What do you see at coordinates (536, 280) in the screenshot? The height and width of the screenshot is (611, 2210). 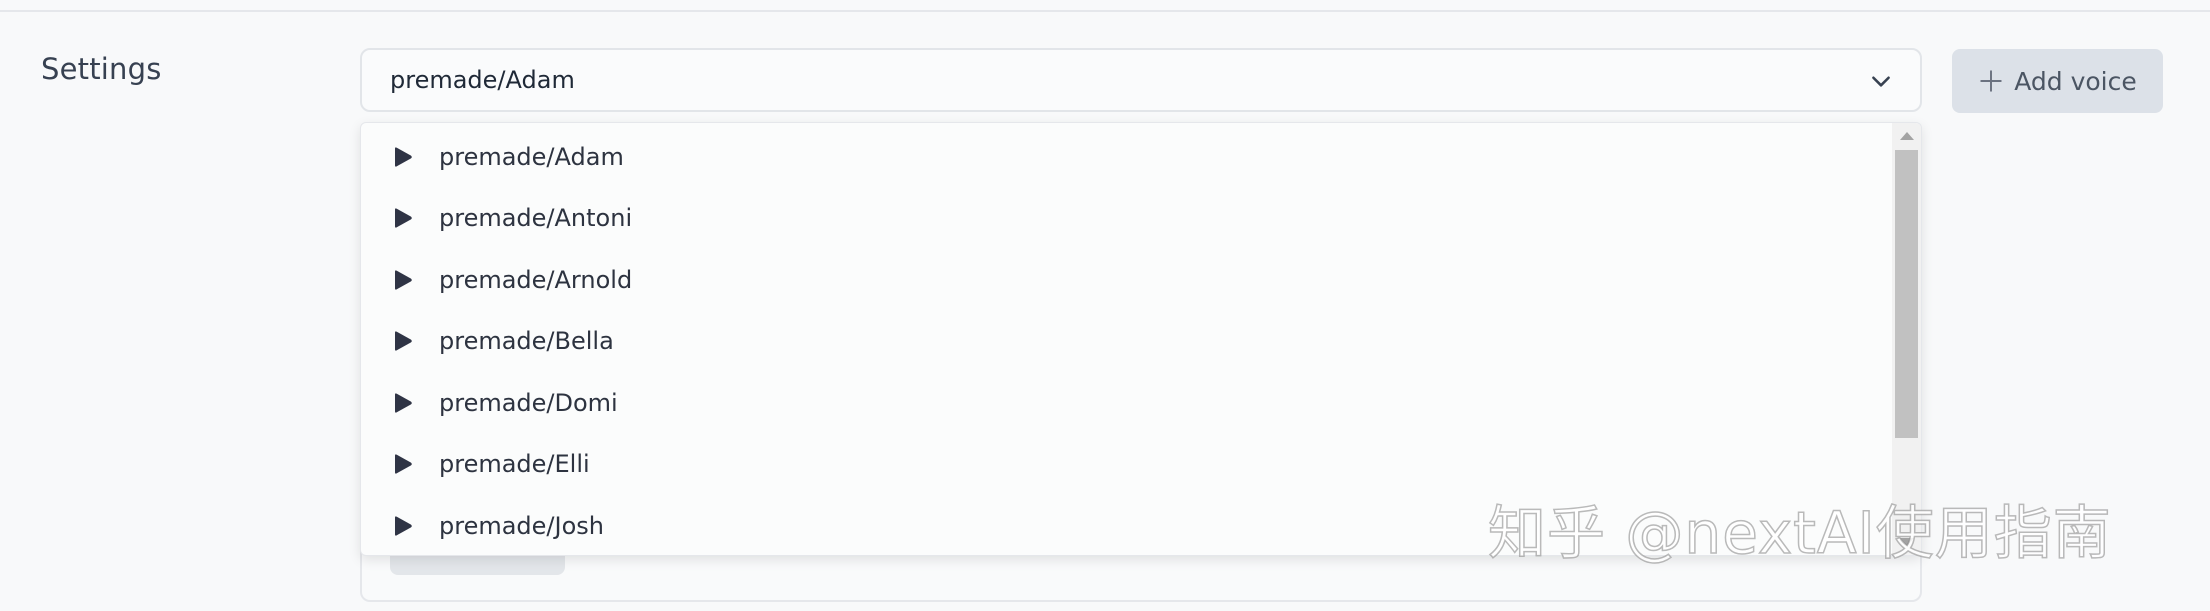 I see `voice-option-label: premade/Arnold` at bounding box center [536, 280].